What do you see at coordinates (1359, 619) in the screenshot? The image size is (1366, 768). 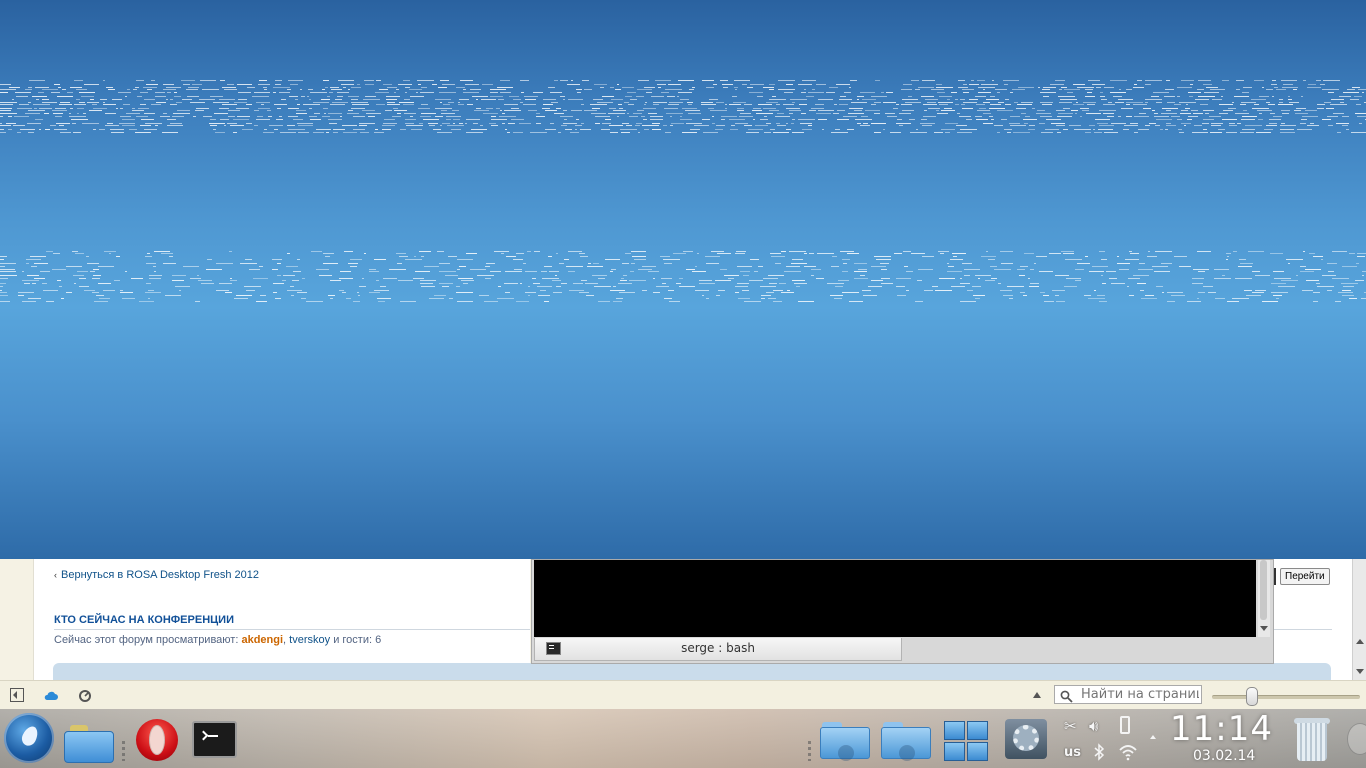 I see `page-scrollbar` at bounding box center [1359, 619].